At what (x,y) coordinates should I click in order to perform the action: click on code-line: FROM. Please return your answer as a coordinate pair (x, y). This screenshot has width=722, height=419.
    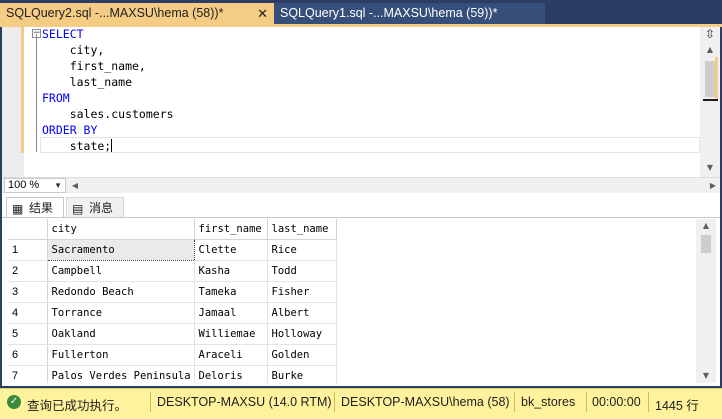
    Looking at the image, I should click on (56, 98).